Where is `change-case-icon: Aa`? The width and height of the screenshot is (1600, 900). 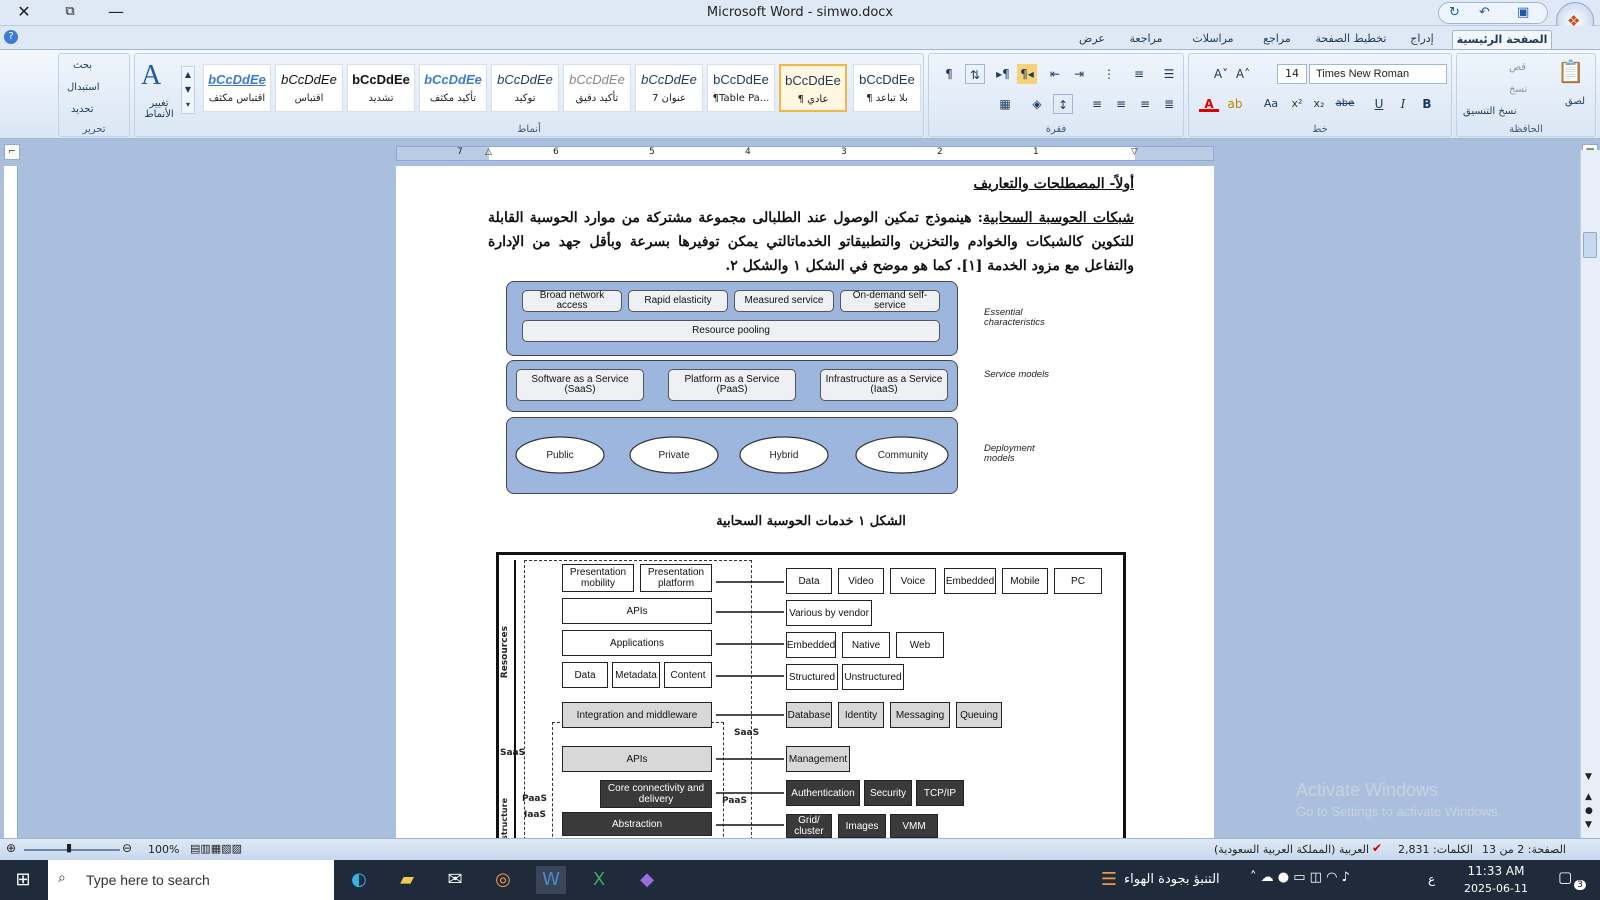 change-case-icon: Aa is located at coordinates (1271, 104).